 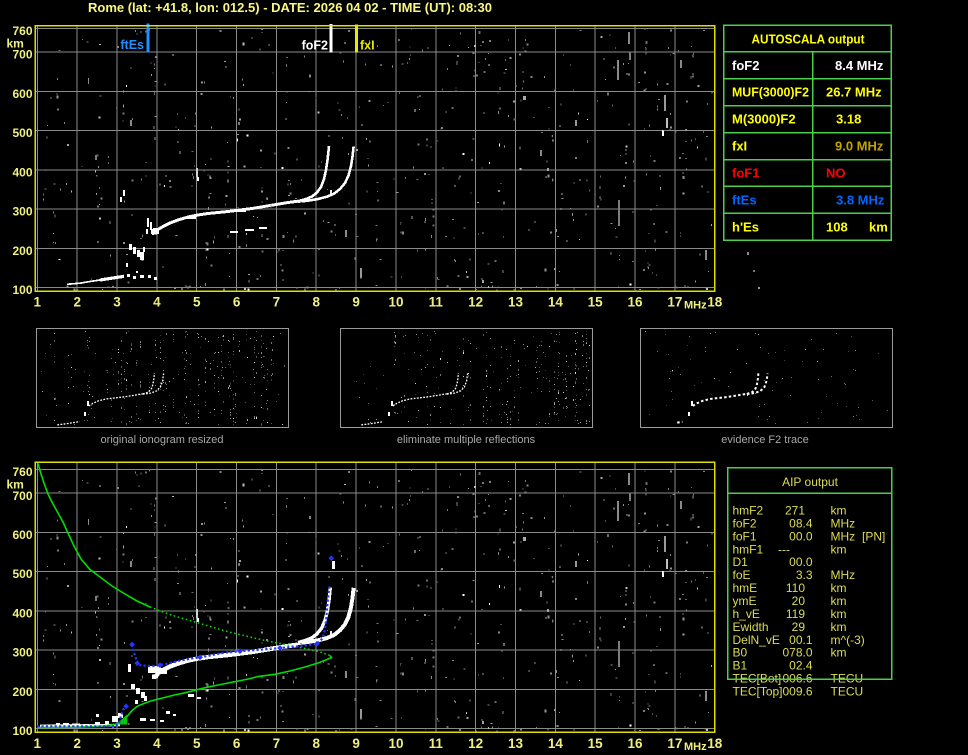 What do you see at coordinates (799, 601) in the screenshot?
I see `svg-text: 20` at bounding box center [799, 601].